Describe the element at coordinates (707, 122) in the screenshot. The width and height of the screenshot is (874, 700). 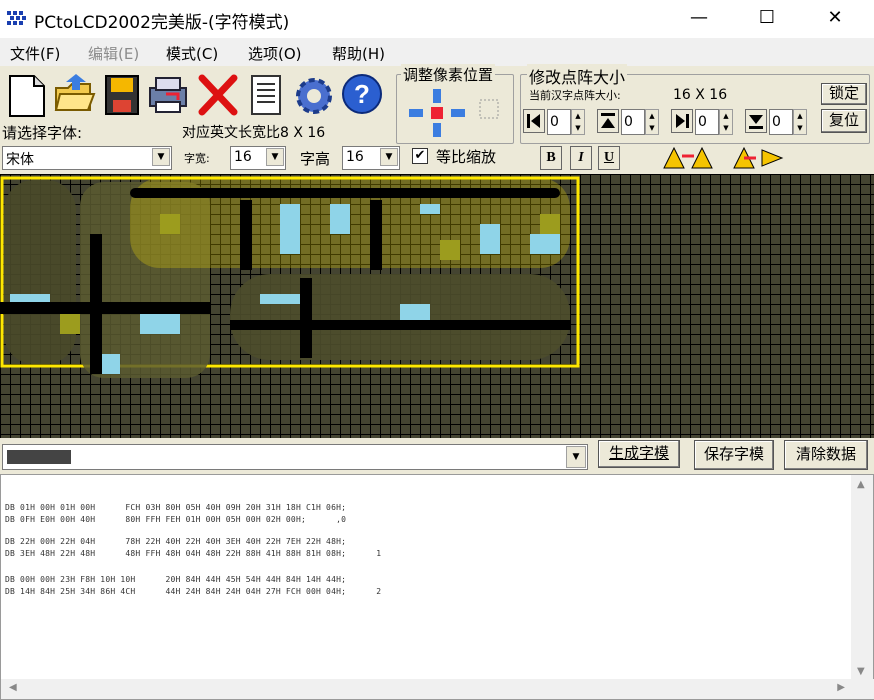
I see `right-spin-input: 0` at that location.